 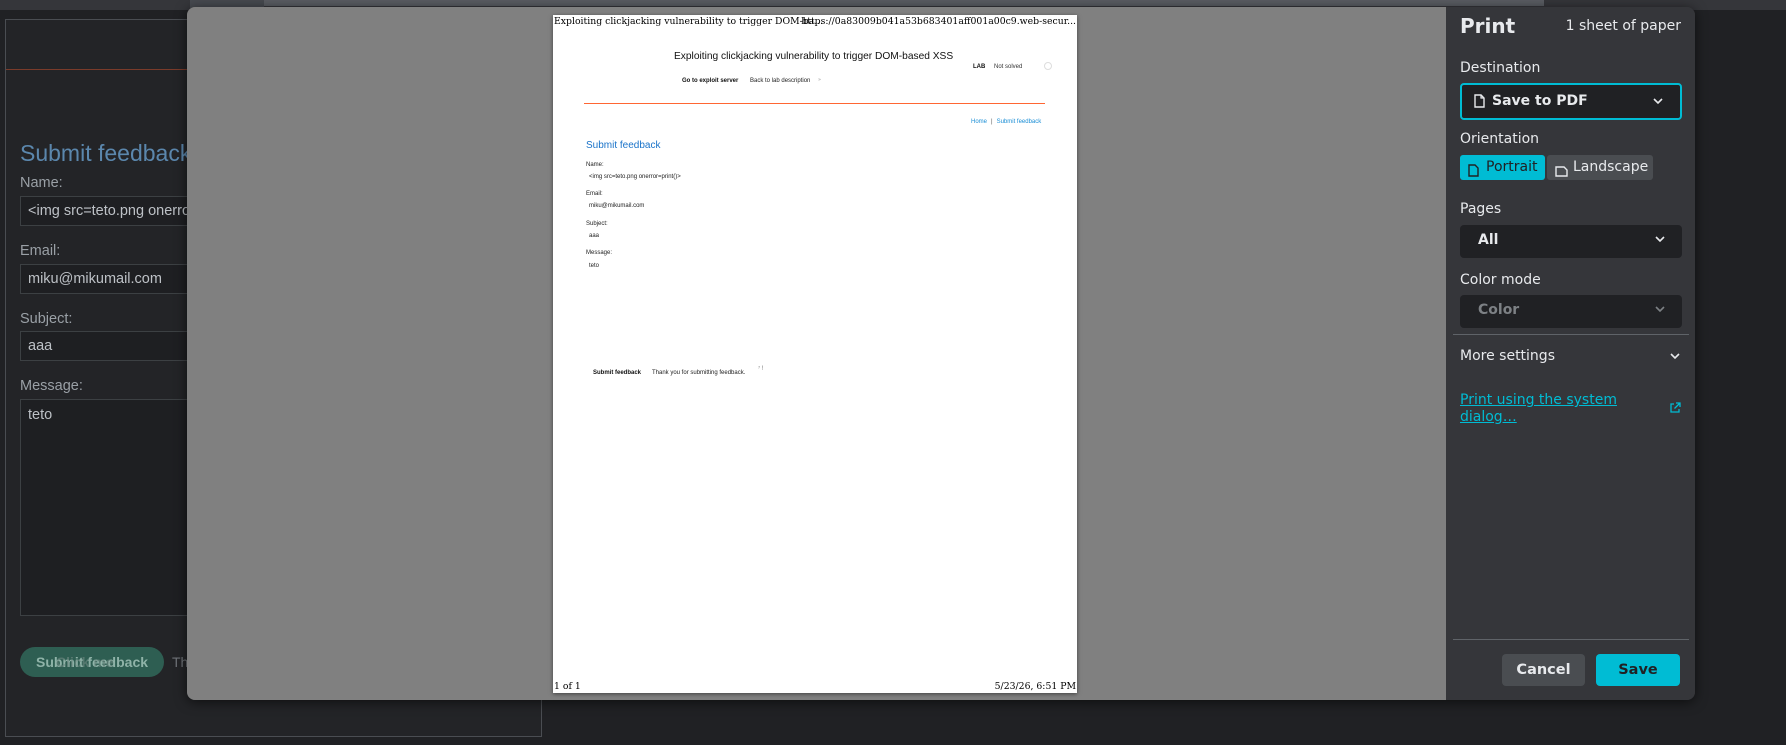 I want to click on preview-subject-label: Subject:, so click(x=597, y=224).